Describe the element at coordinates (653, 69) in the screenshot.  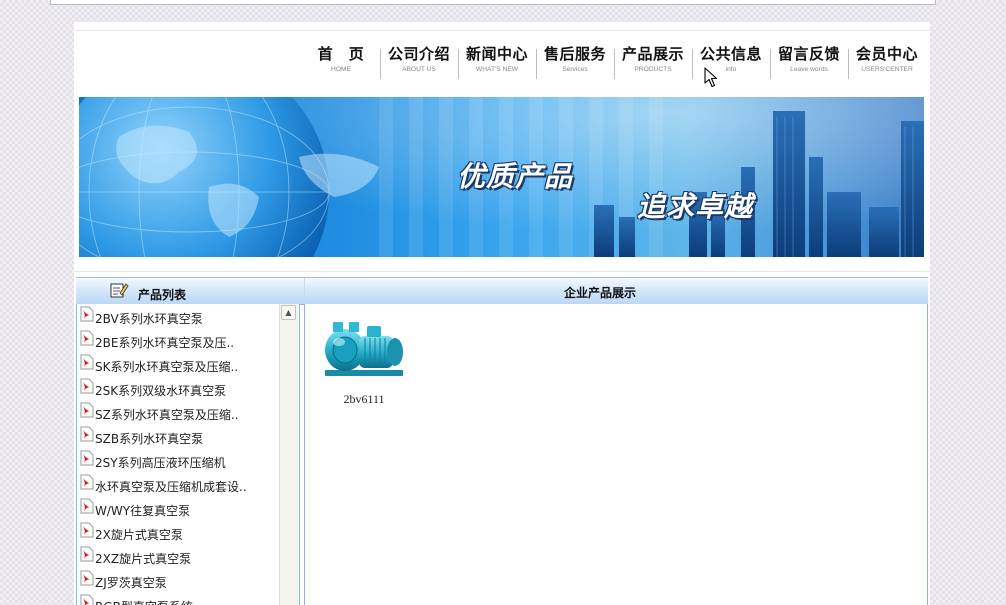
I see `nav-sublabel: PRODUCTS` at that location.